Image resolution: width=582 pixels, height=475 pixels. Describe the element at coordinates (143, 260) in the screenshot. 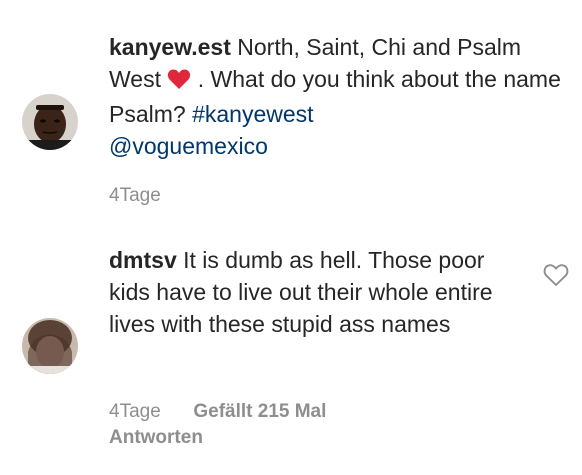

I see `comment-username: dmtsv` at that location.